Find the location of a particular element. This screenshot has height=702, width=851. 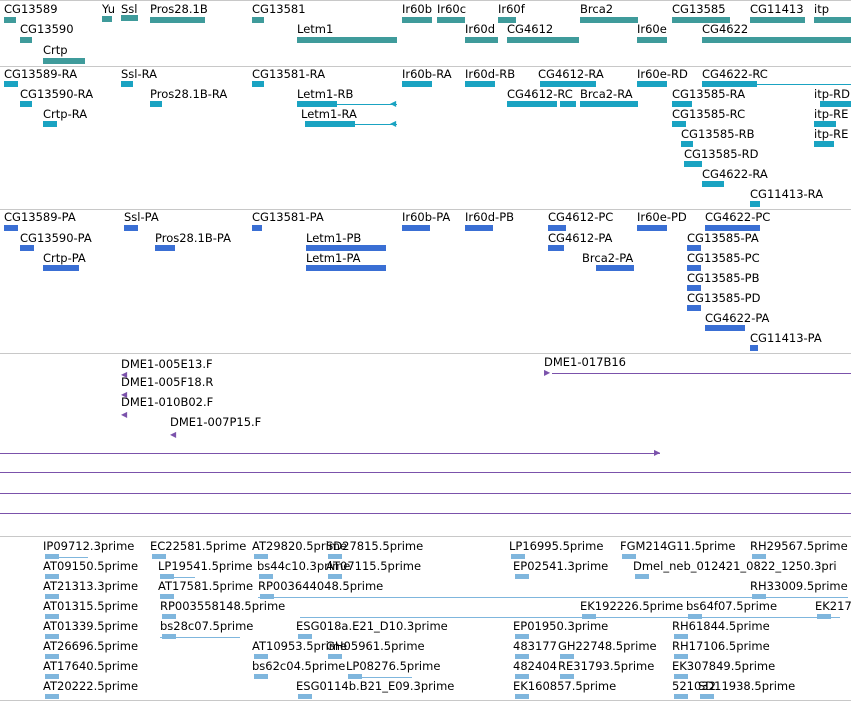

transcript-label: CG13585-PA is located at coordinates (723, 238).